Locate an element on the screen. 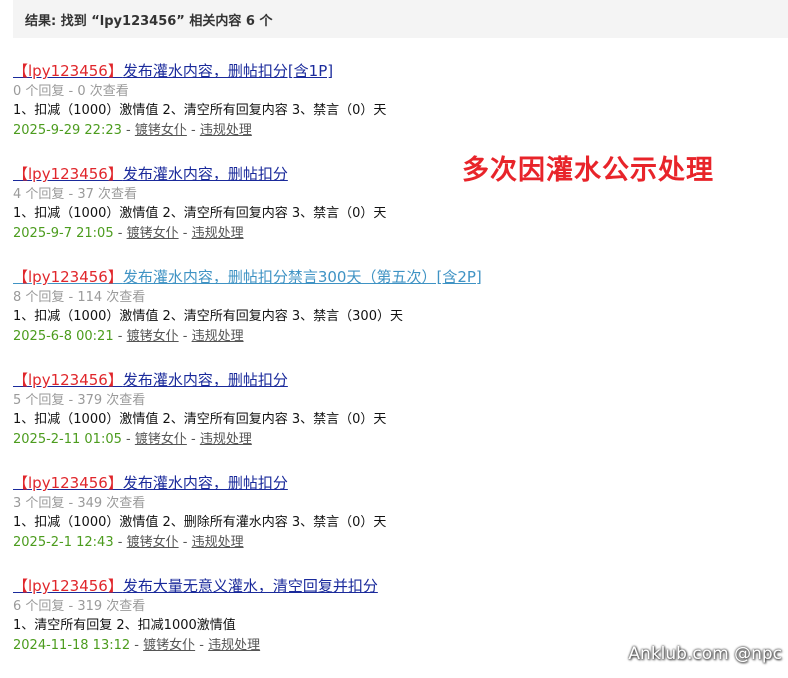 The height and width of the screenshot is (678, 788). post-date: 2025-9-7 21:05 is located at coordinates (63, 233).